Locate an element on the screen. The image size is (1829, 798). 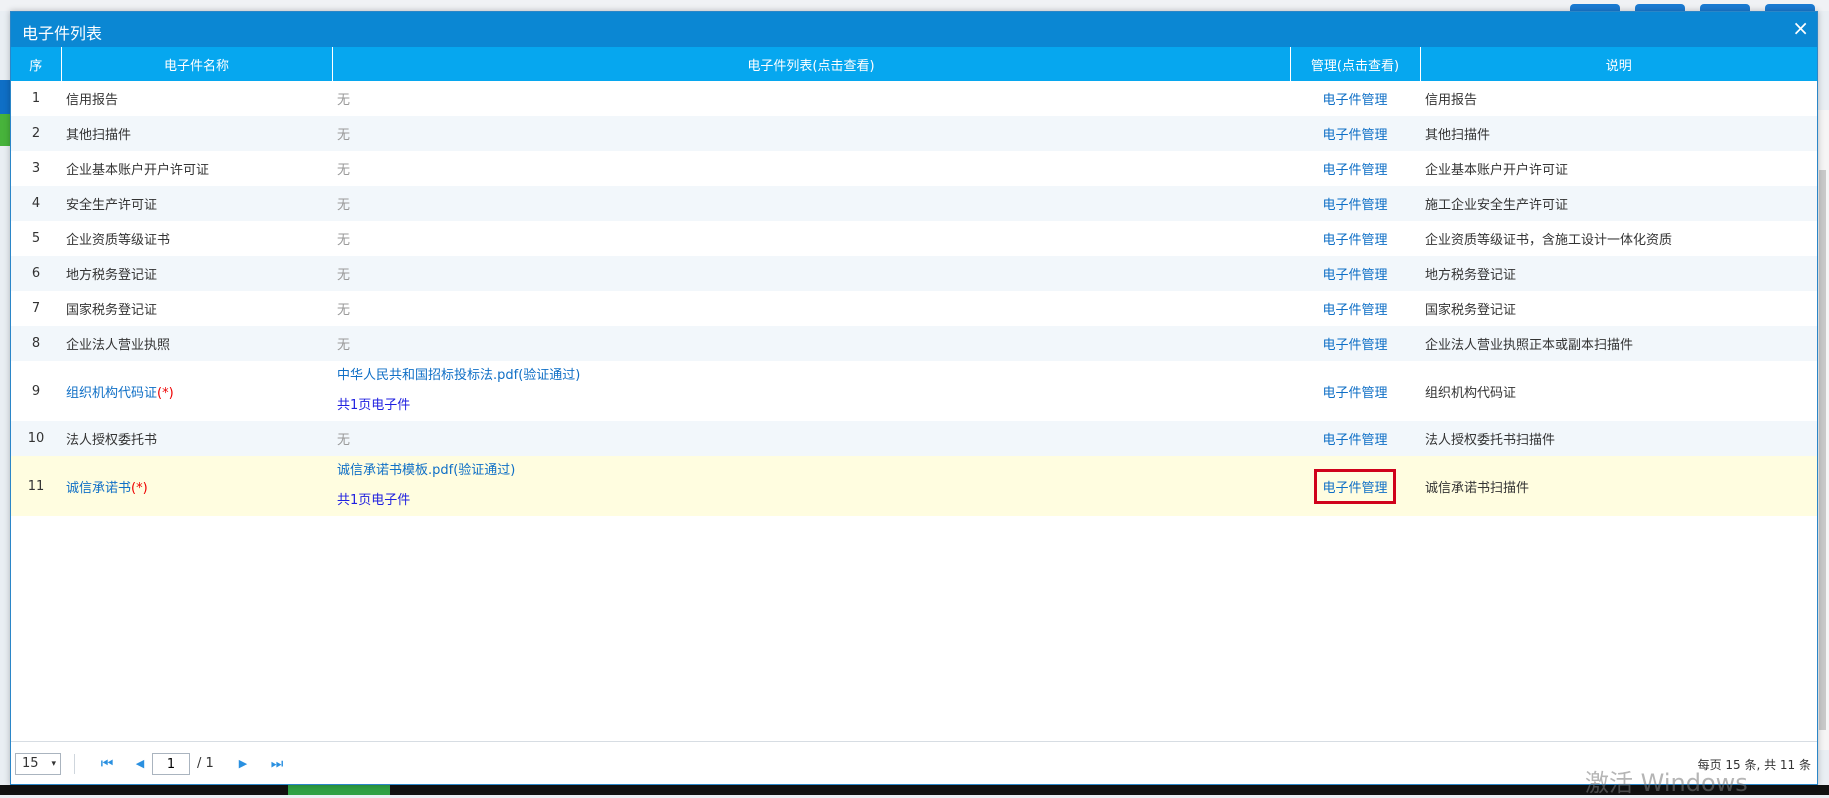
first-page-icon: ⏮ is located at coordinates (107, 764).